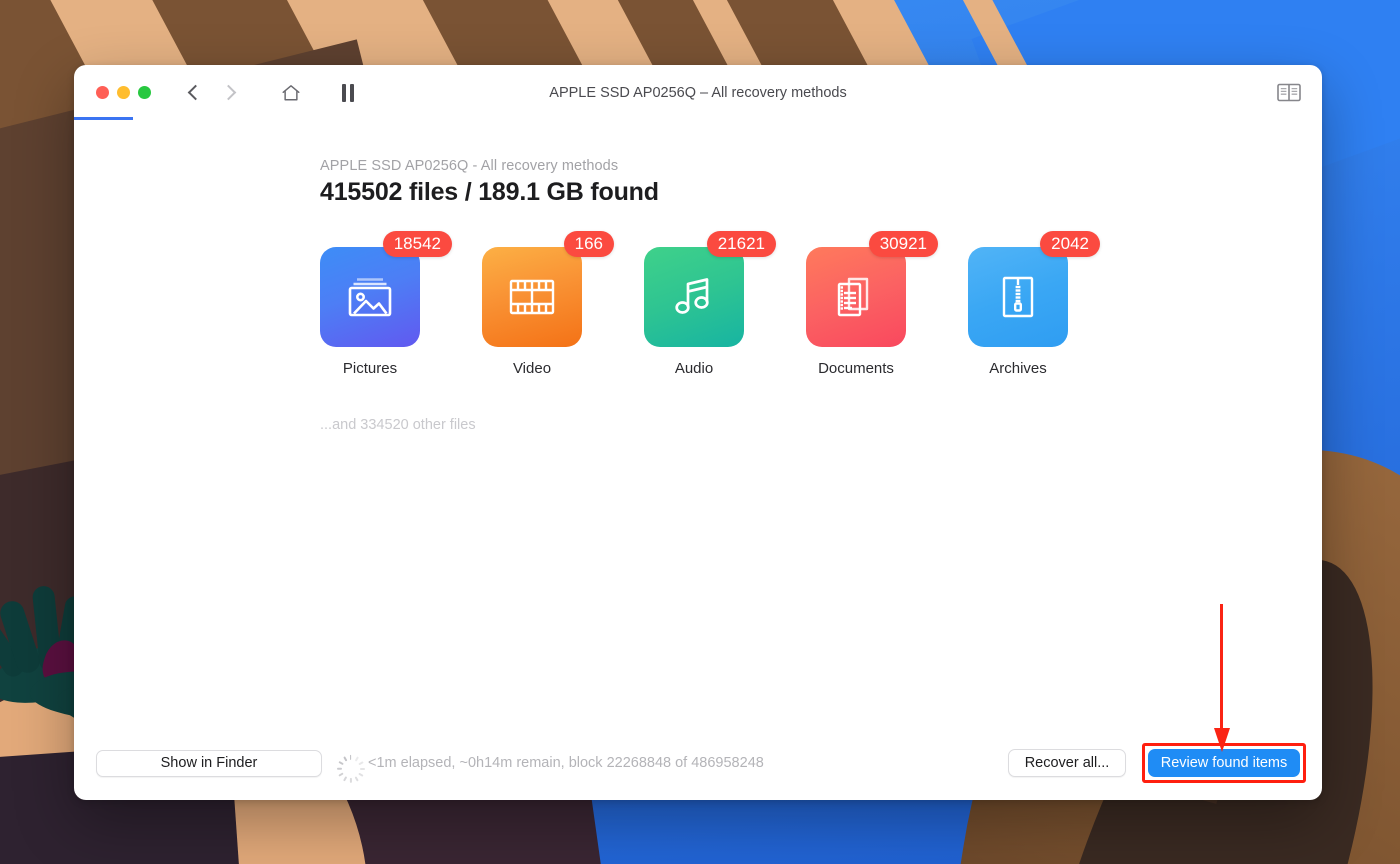 Image resolution: width=1400 pixels, height=864 pixels. I want to click on category-tile-pictures: 18542 Pictures, so click(386, 304).